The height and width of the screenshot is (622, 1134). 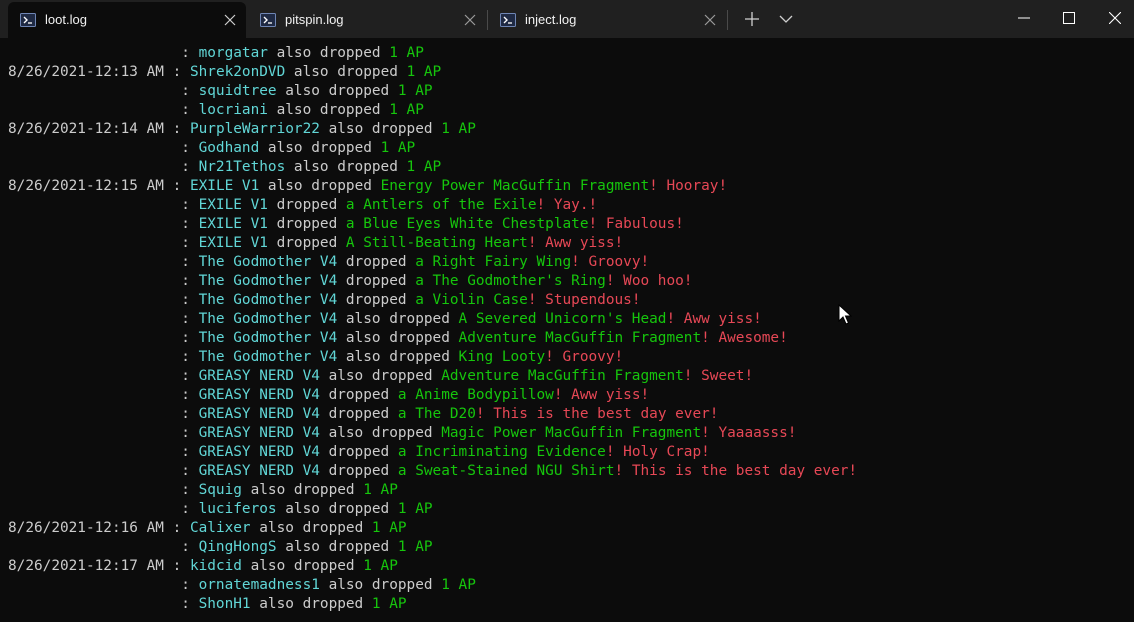 What do you see at coordinates (649, 281) in the screenshot?
I see `exclamation: ! Woo hoo!` at bounding box center [649, 281].